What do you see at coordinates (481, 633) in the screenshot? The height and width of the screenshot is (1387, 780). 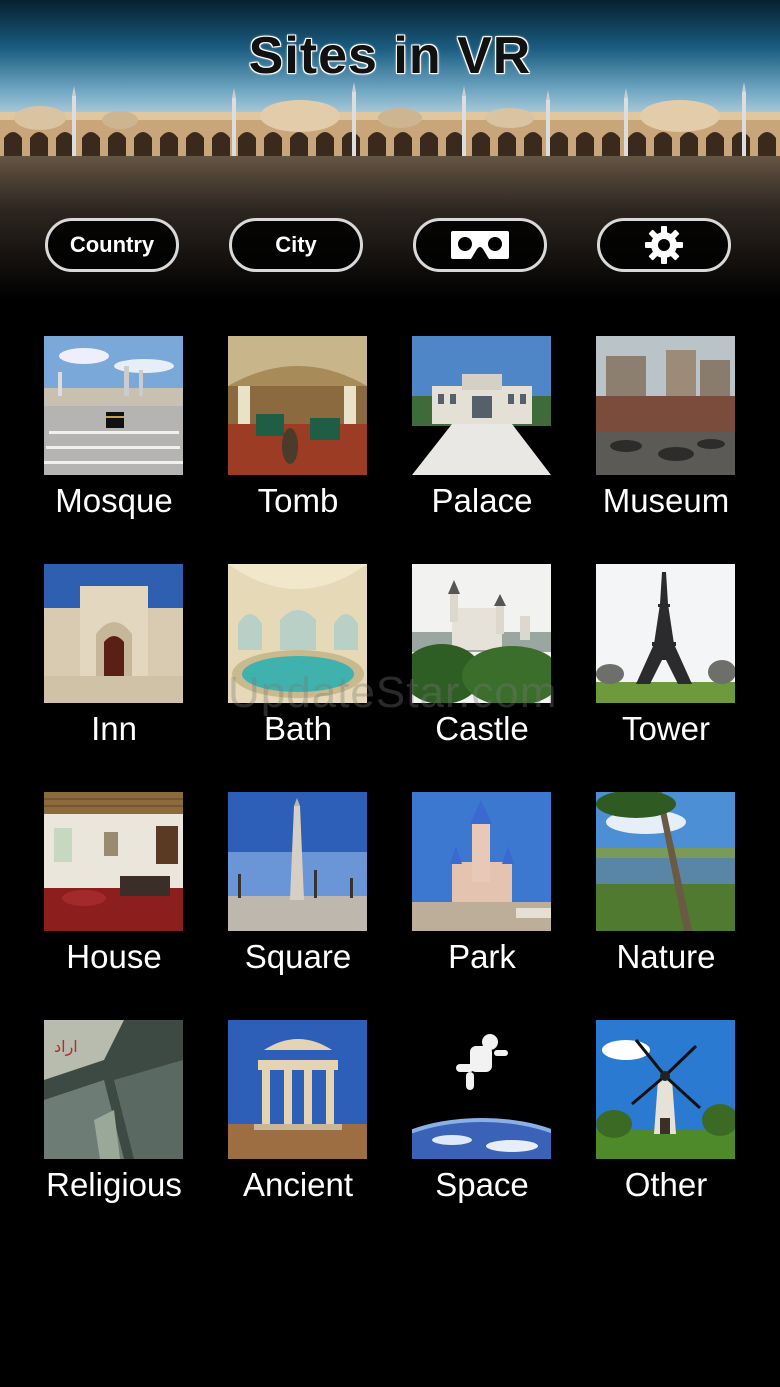 I see `castle-thumbnail` at bounding box center [481, 633].